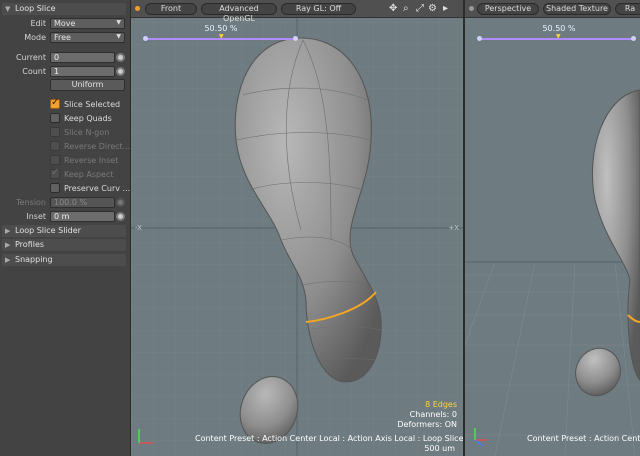 This screenshot has width=640, height=456. I want to click on mode-dropdown: Free ▼, so click(87, 37).